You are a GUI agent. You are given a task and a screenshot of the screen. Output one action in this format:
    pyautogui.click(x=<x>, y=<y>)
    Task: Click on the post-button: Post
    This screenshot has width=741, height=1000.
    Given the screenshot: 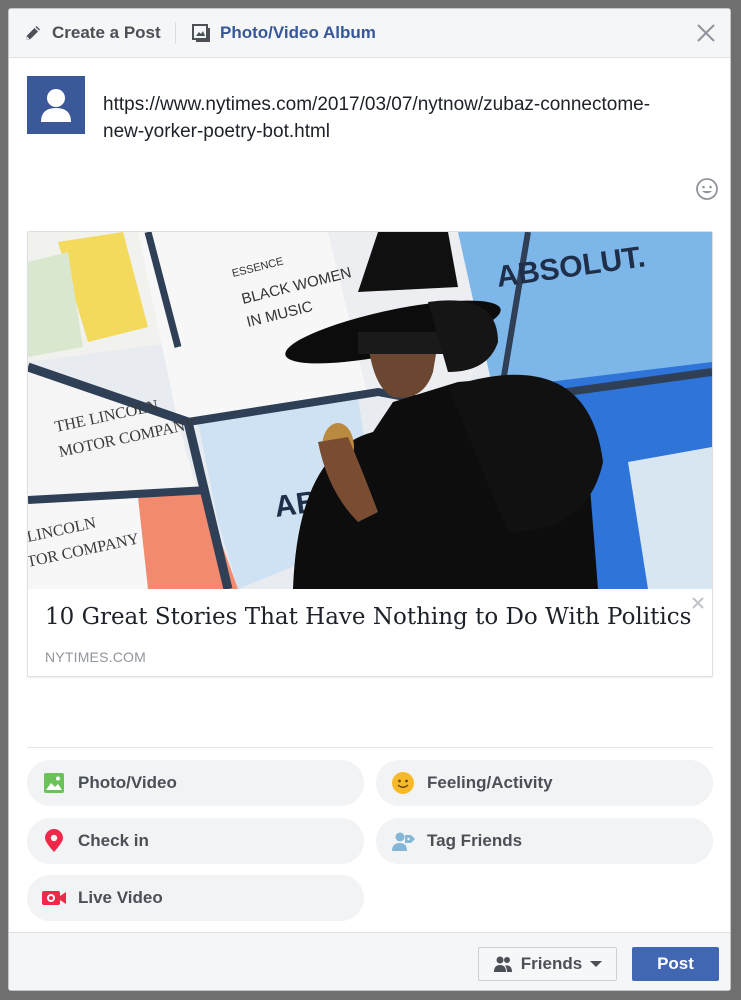 What is the action you would take?
    pyautogui.click(x=675, y=964)
    